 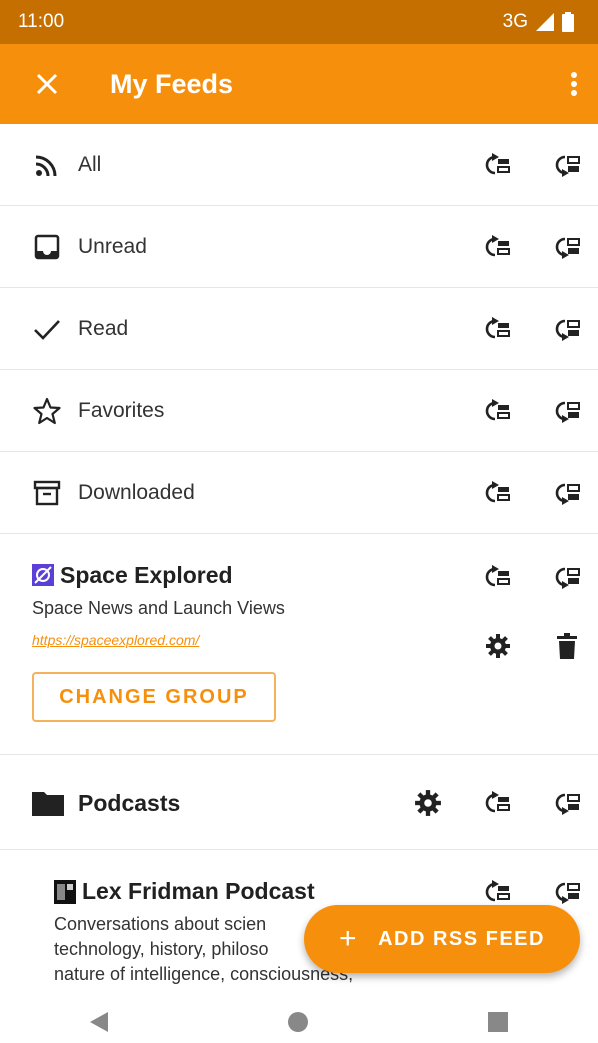 What do you see at coordinates (136, 492) in the screenshot?
I see `feed-item-label: Downloaded` at bounding box center [136, 492].